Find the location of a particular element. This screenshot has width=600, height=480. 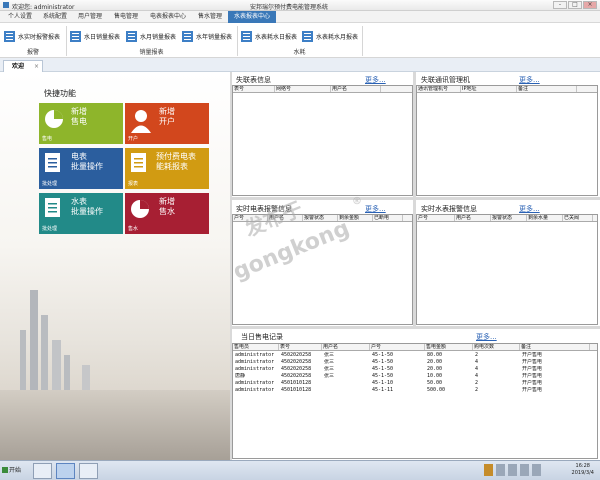

table-header: 通讯管理机号 IP地址 备注 is located at coordinates (507, 89).